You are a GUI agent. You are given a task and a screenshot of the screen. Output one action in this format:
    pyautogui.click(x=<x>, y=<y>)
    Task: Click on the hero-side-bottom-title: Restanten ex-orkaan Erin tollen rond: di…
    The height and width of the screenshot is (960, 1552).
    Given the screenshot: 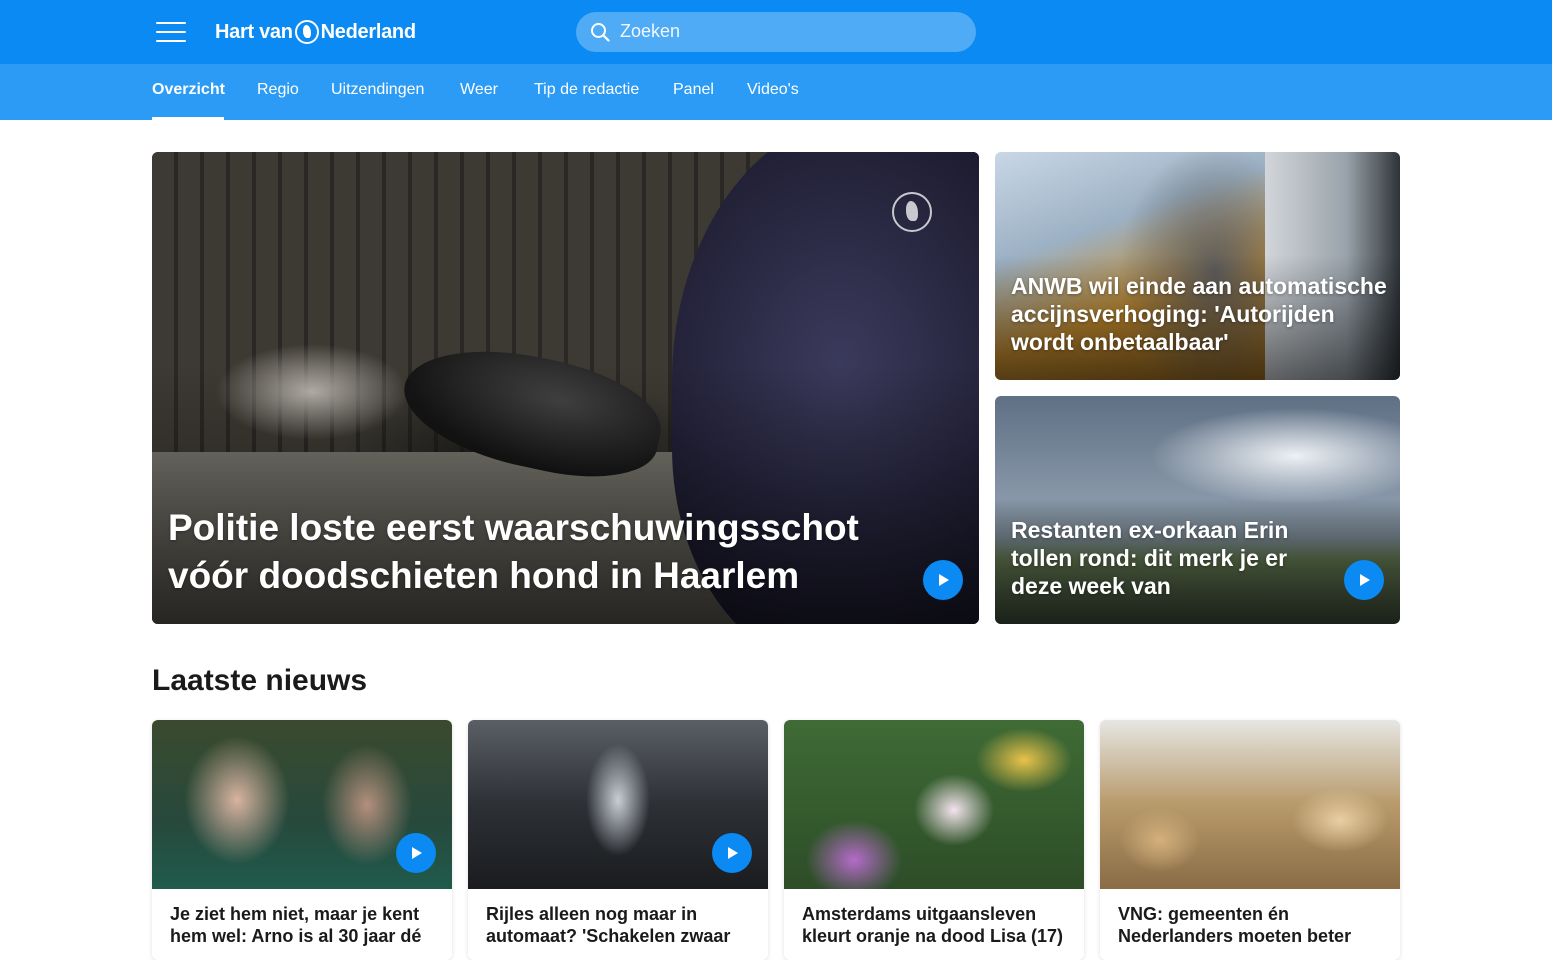 What is the action you would take?
    pyautogui.click(x=1150, y=558)
    